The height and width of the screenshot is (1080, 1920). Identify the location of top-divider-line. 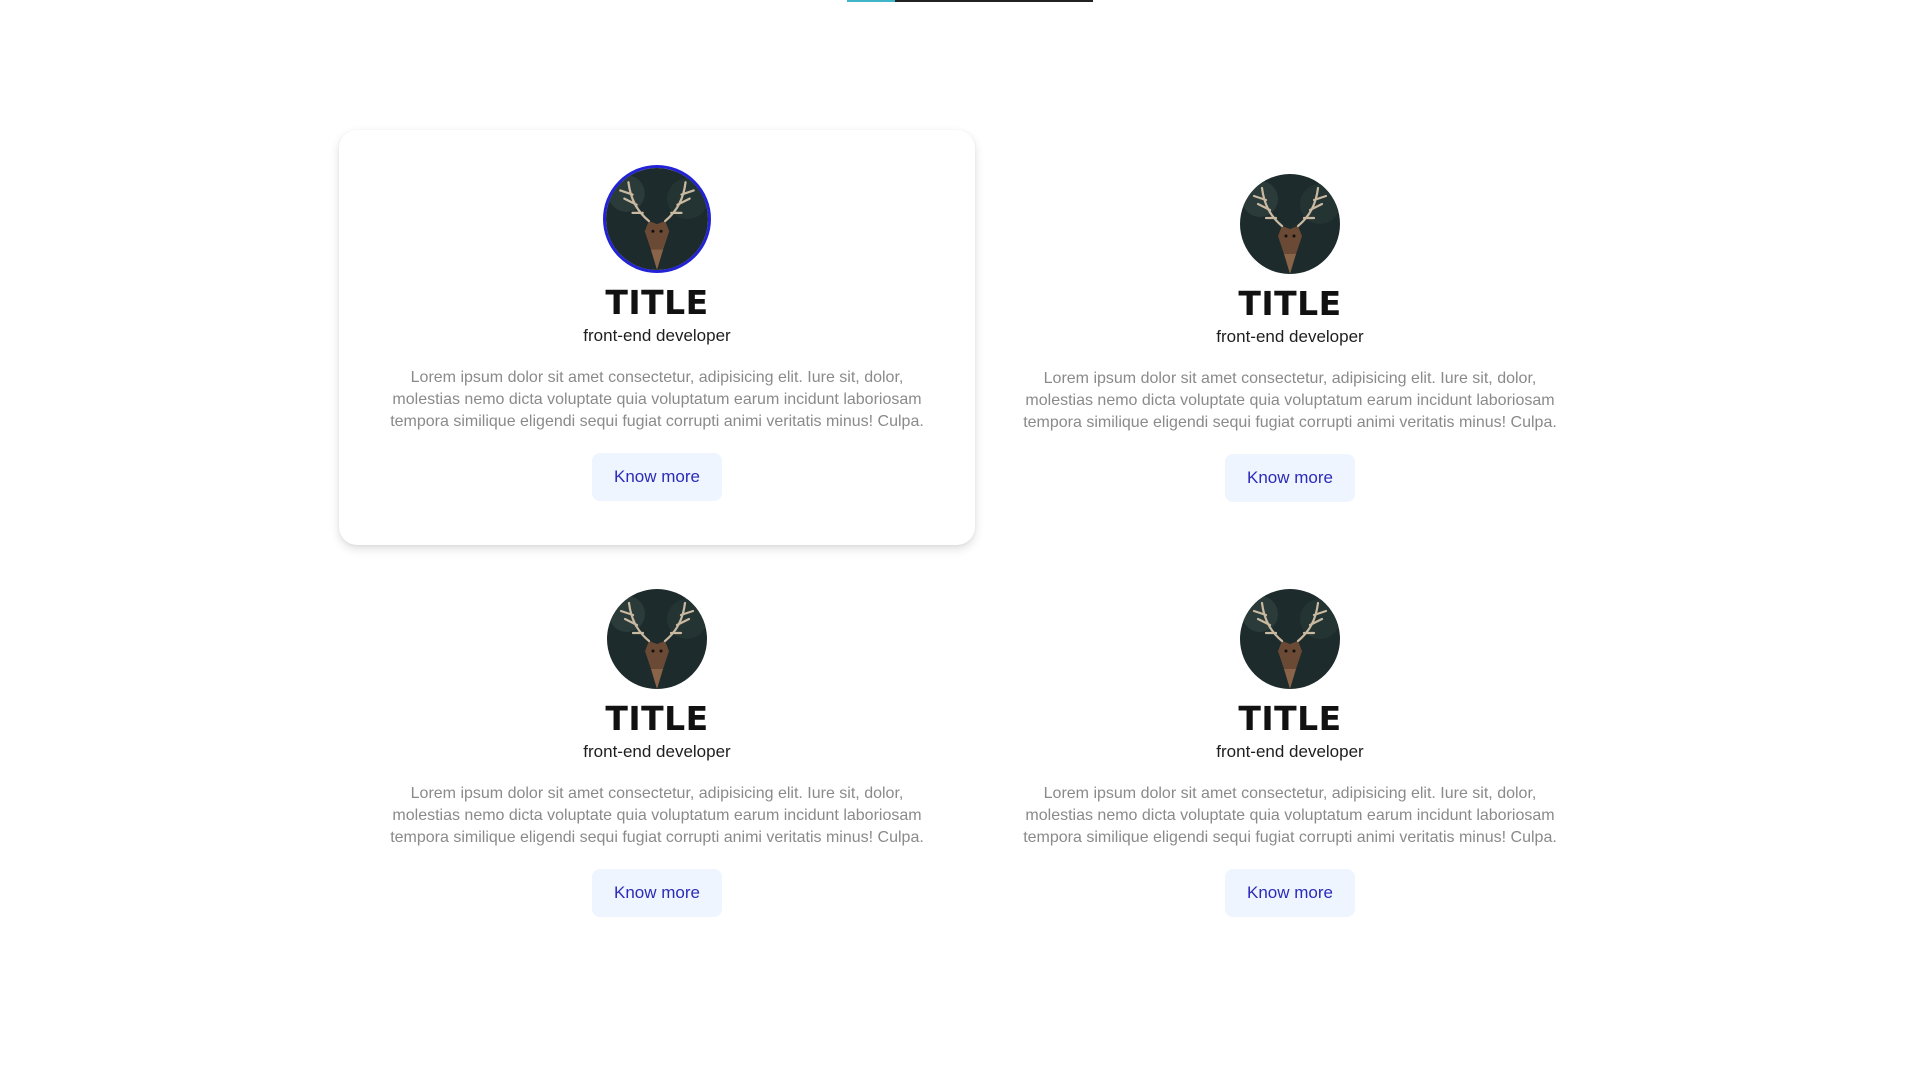
(970, 1).